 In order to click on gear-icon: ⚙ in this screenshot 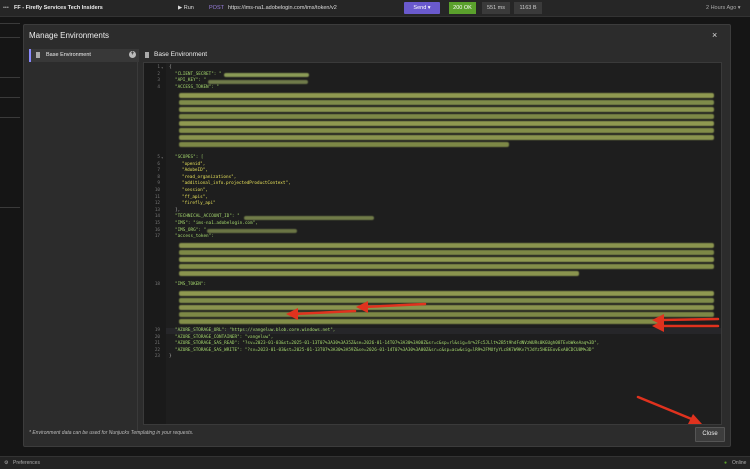, I will do `click(6, 463)`.